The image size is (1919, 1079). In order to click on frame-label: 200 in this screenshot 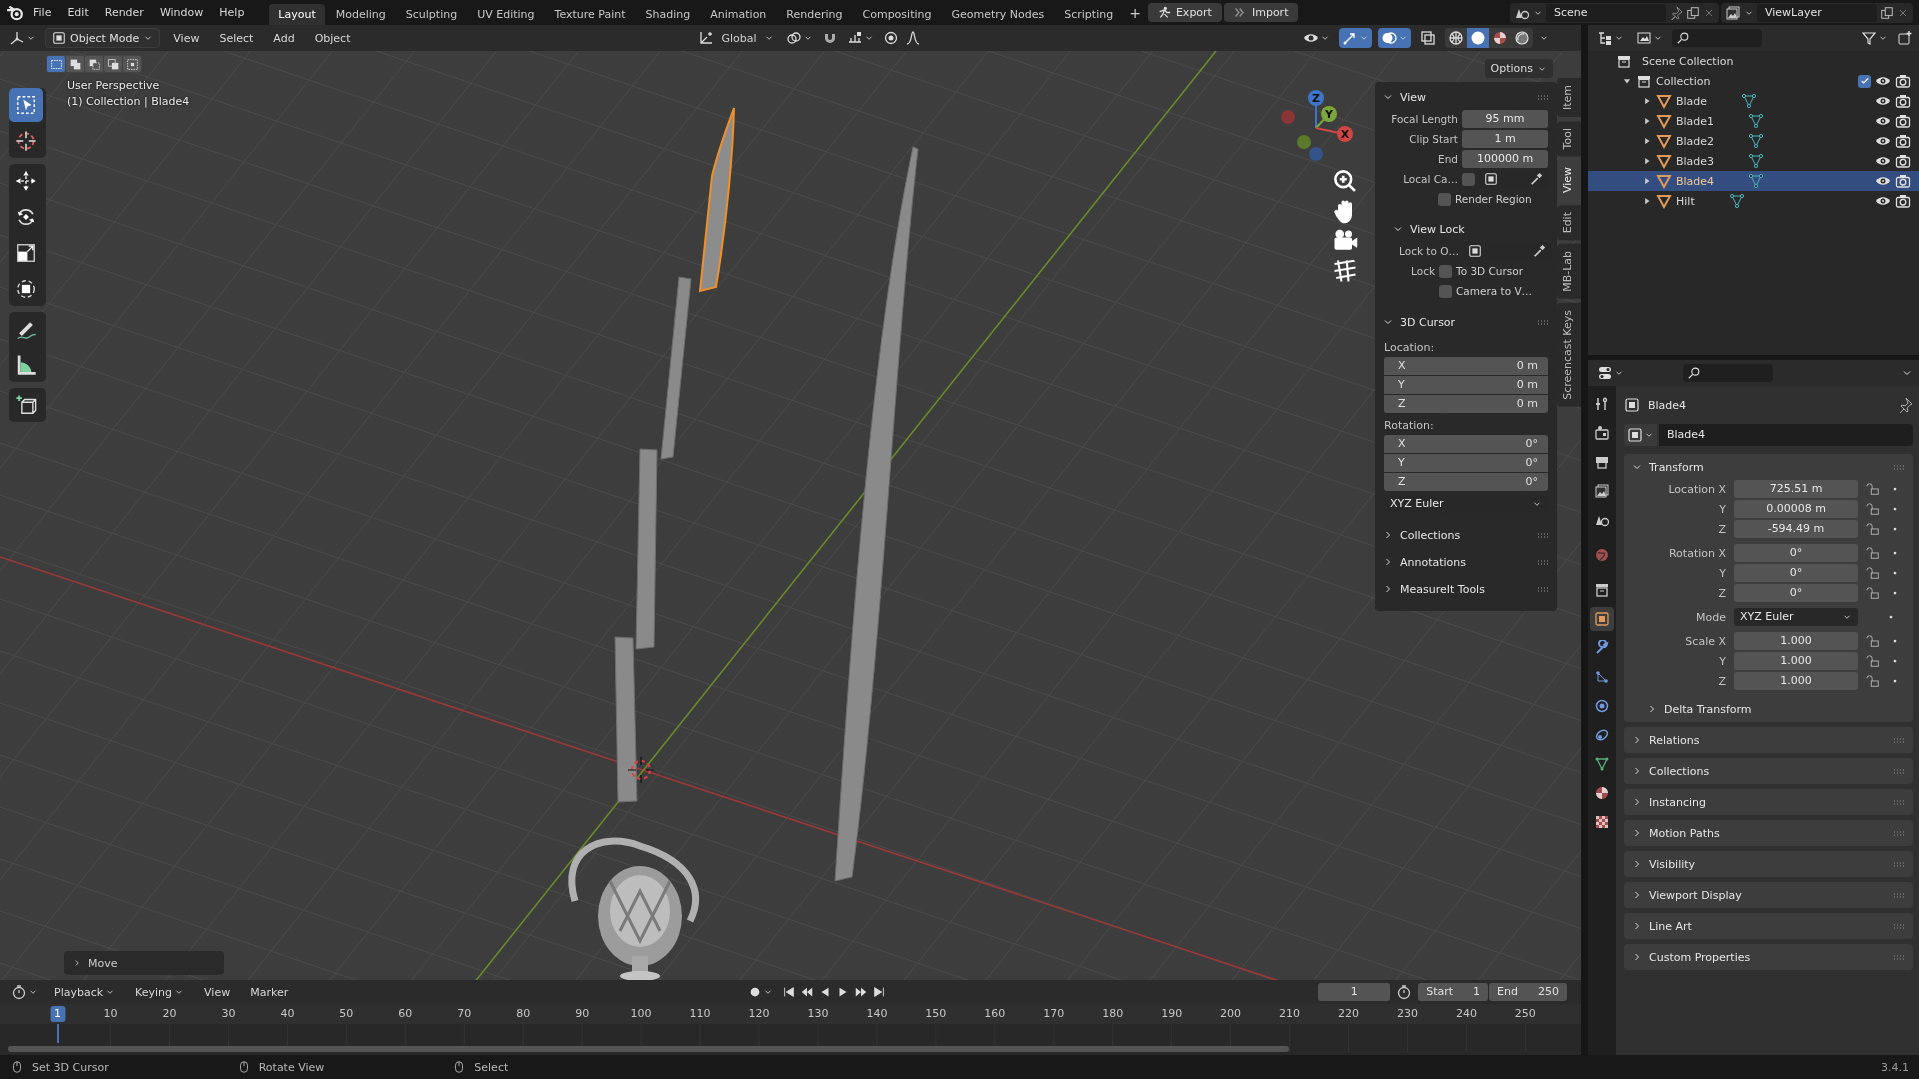, I will do `click(1231, 1013)`.